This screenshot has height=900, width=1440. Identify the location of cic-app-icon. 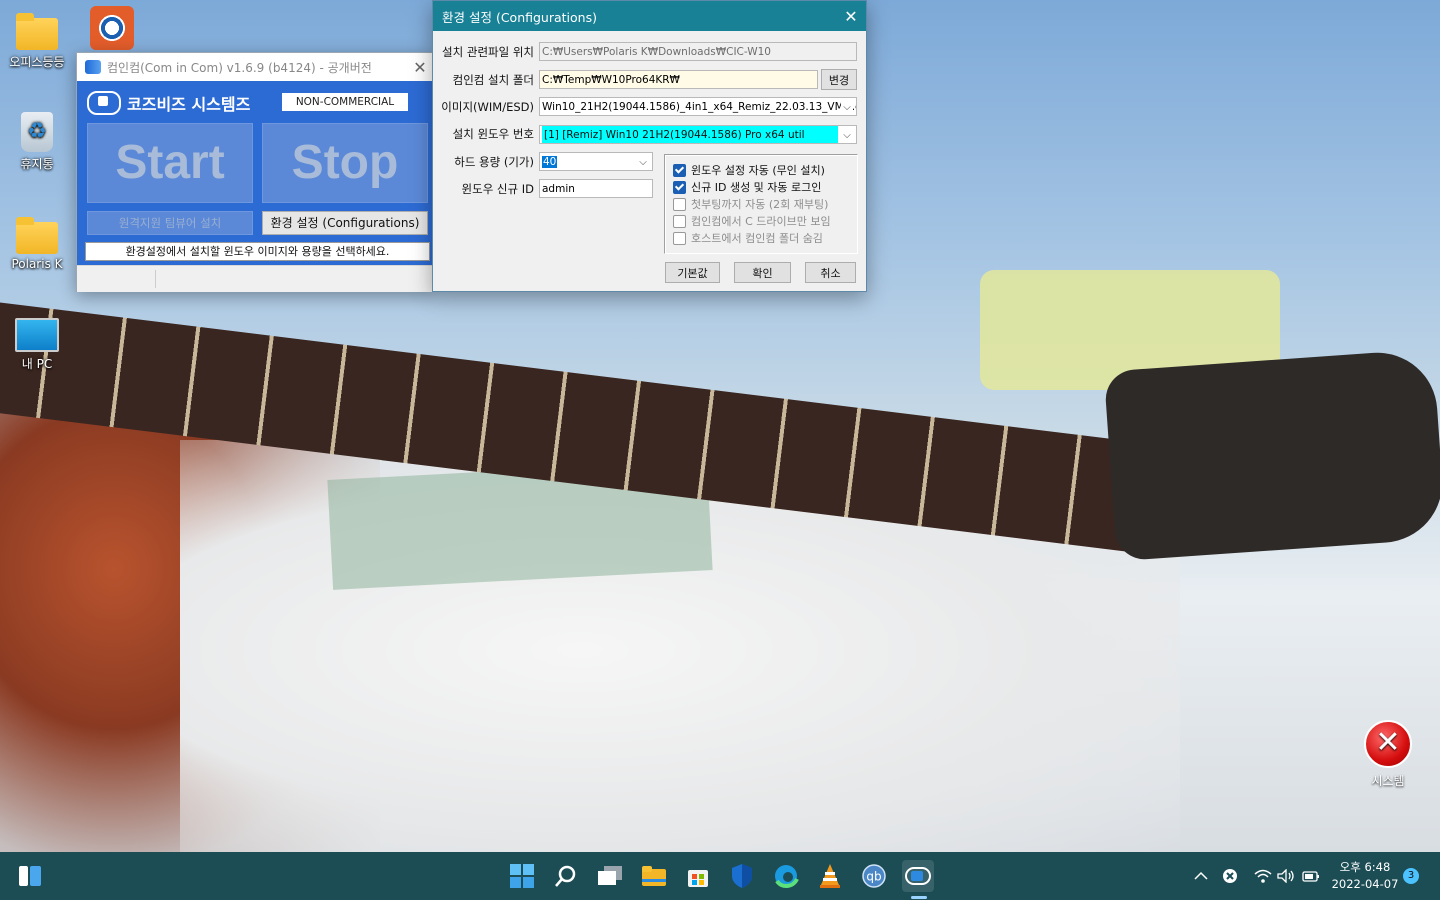
(93, 67).